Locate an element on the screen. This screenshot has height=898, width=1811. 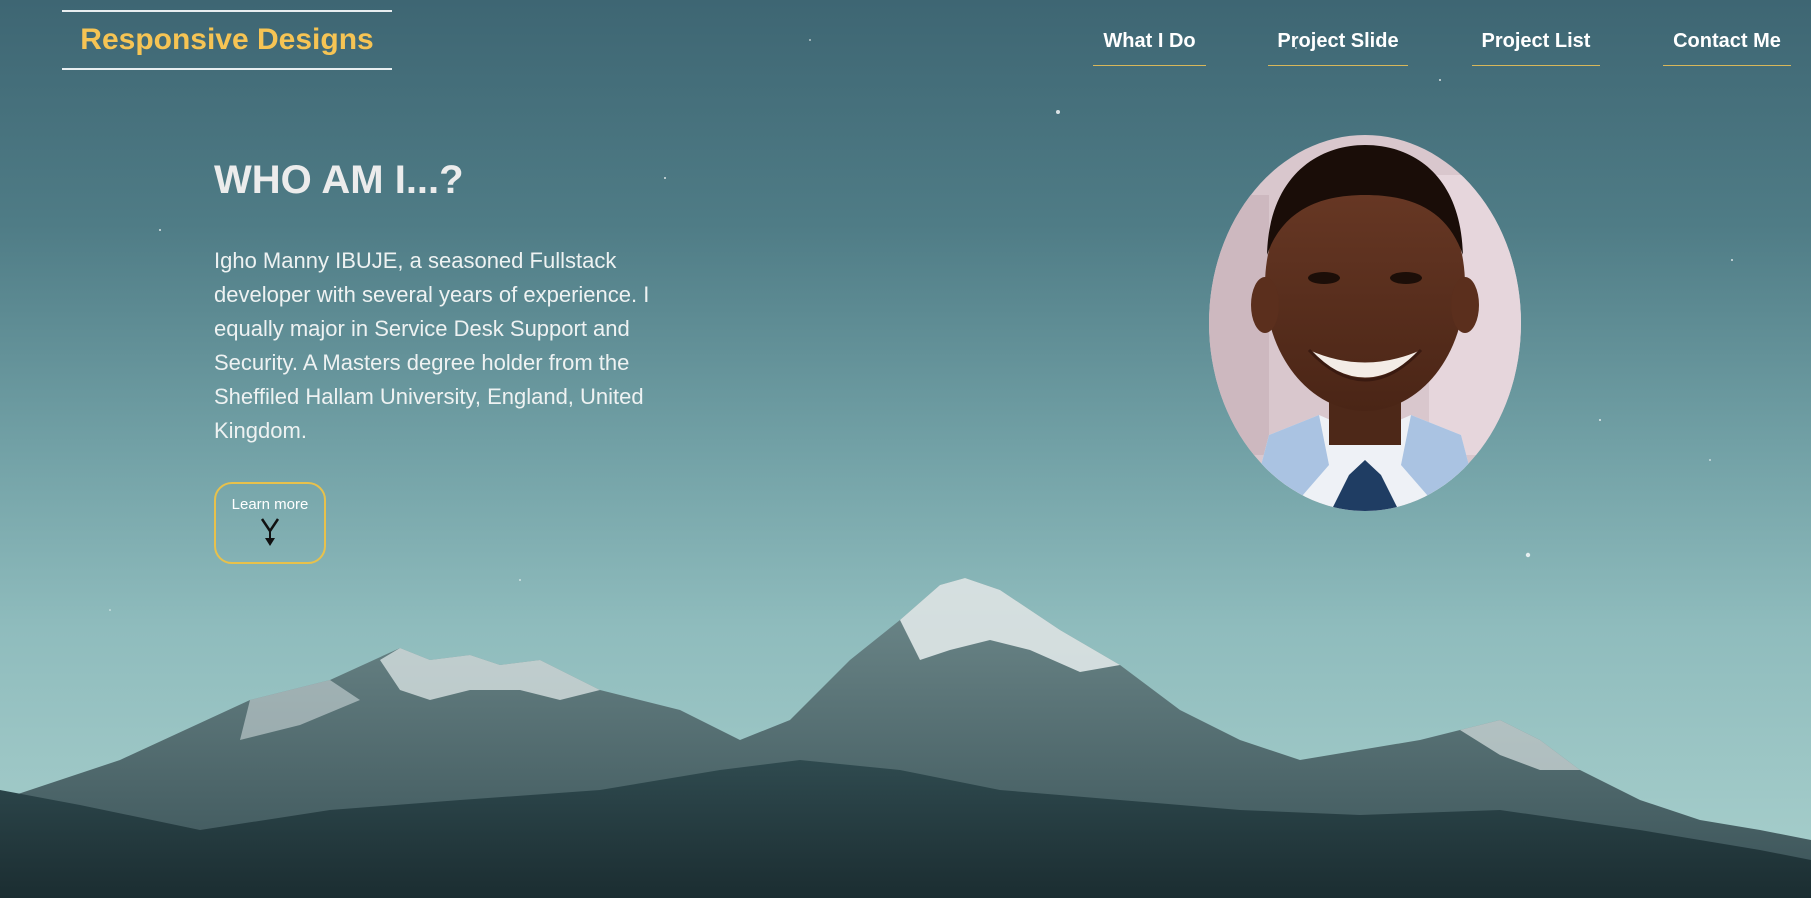
arrow-down-icon is located at coordinates (270, 532).